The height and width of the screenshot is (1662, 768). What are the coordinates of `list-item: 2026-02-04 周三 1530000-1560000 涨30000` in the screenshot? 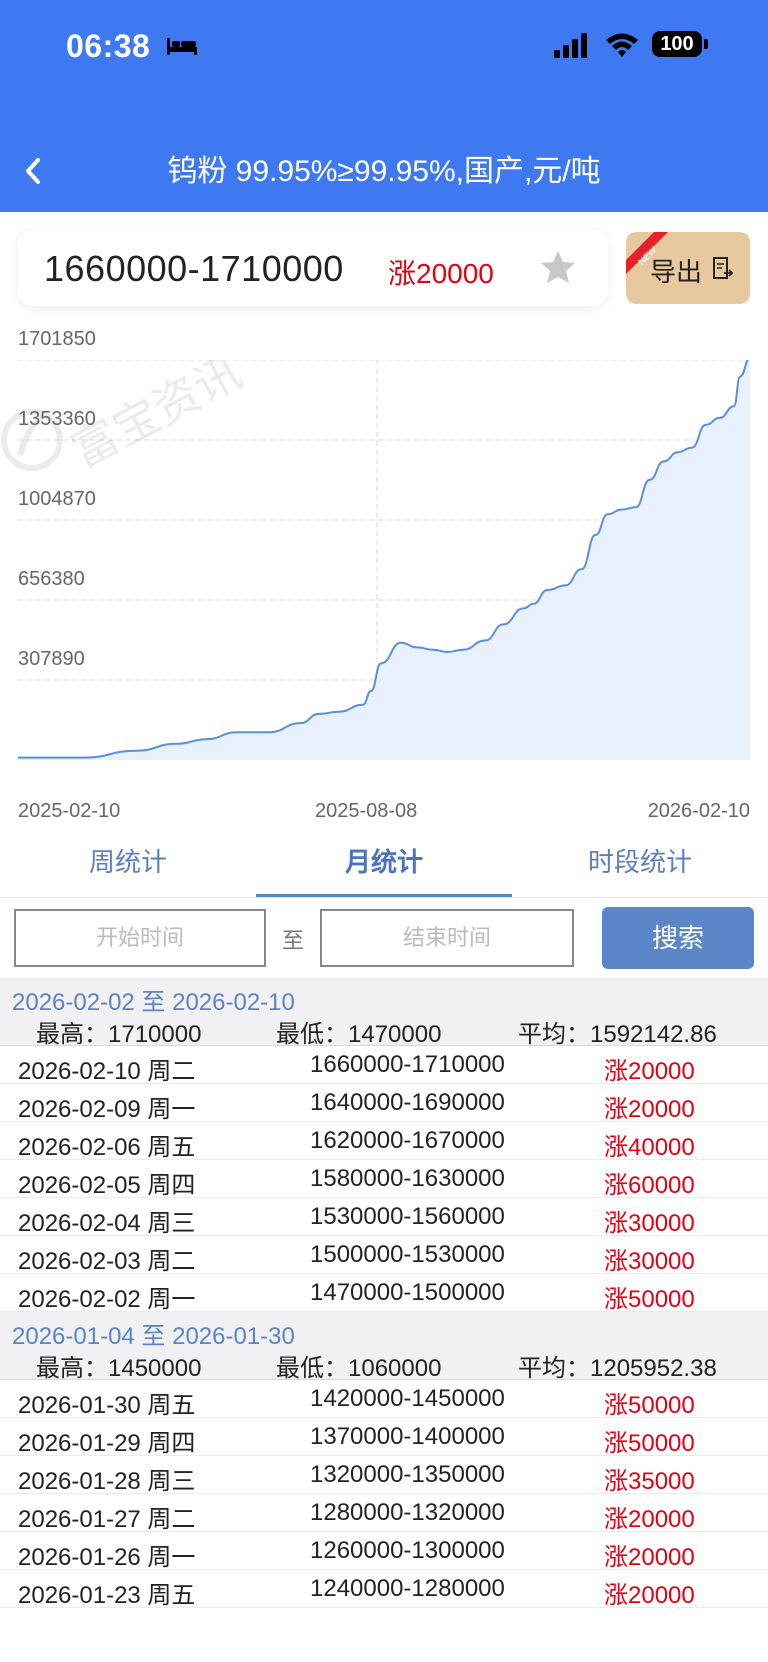 It's located at (384, 1217).